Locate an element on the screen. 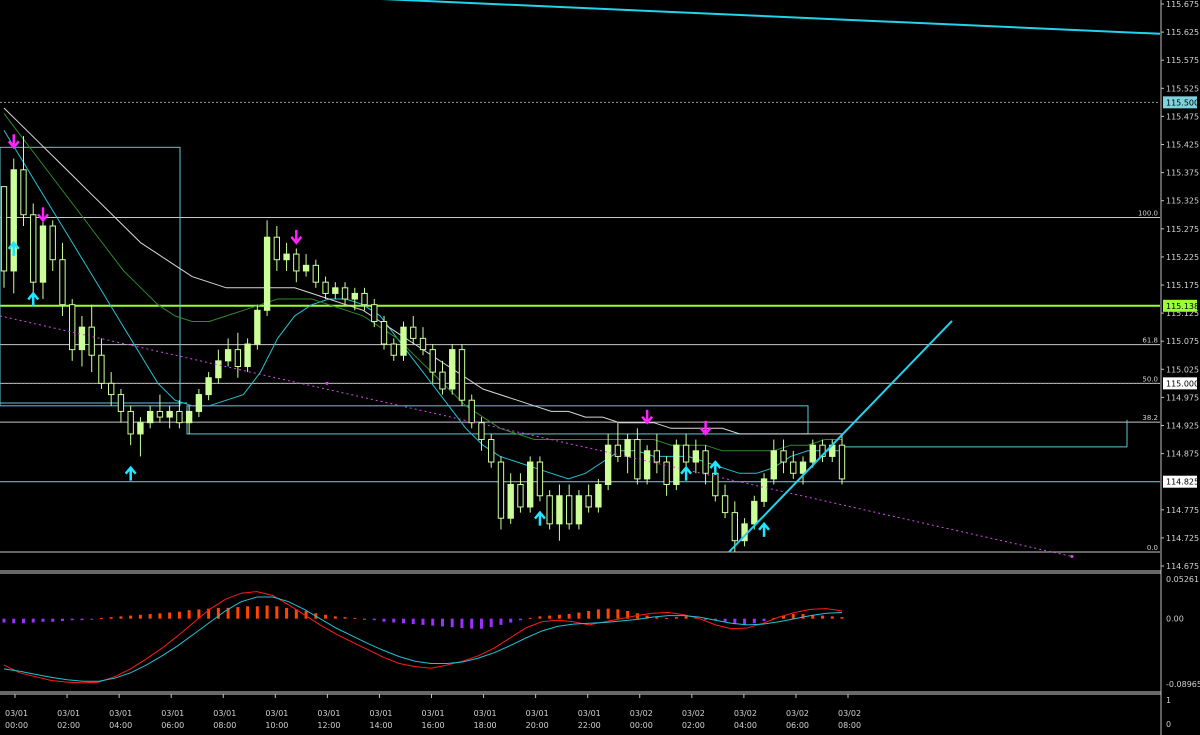 This screenshot has height=735, width=1200. time-label-time-6: 12:00 is located at coordinates (328, 725).